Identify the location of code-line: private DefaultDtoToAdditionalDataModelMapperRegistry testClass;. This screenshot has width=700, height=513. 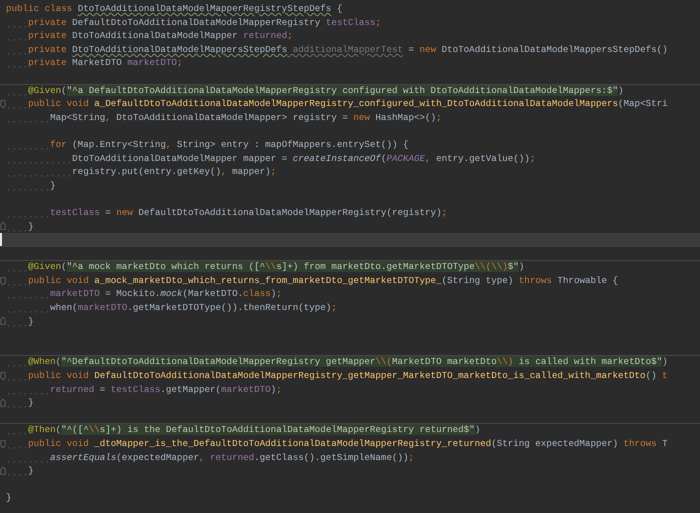
(193, 23).